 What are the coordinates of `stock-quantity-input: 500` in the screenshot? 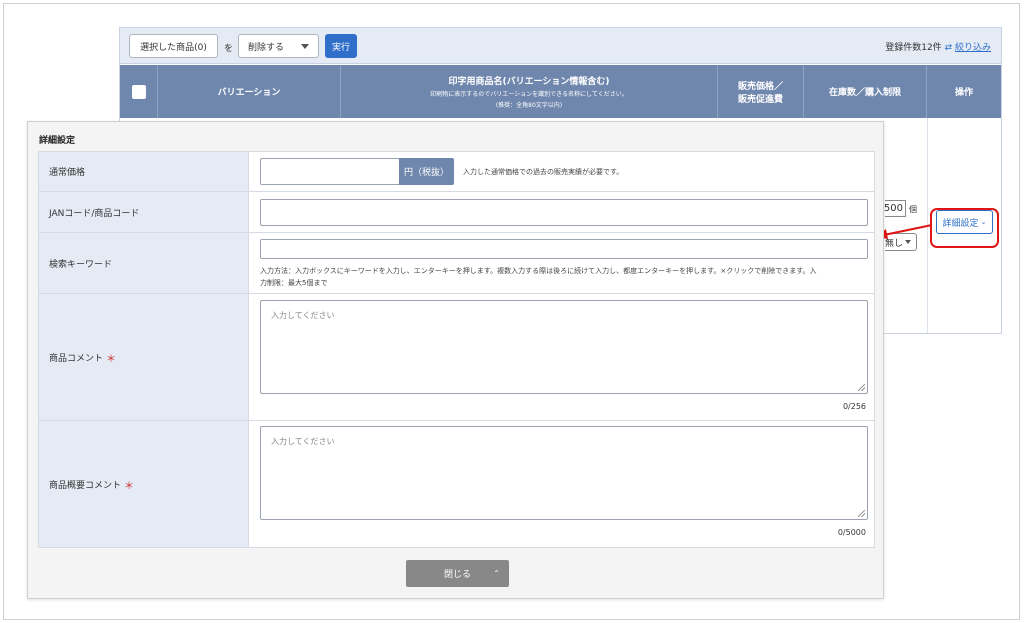 It's located at (895, 208).